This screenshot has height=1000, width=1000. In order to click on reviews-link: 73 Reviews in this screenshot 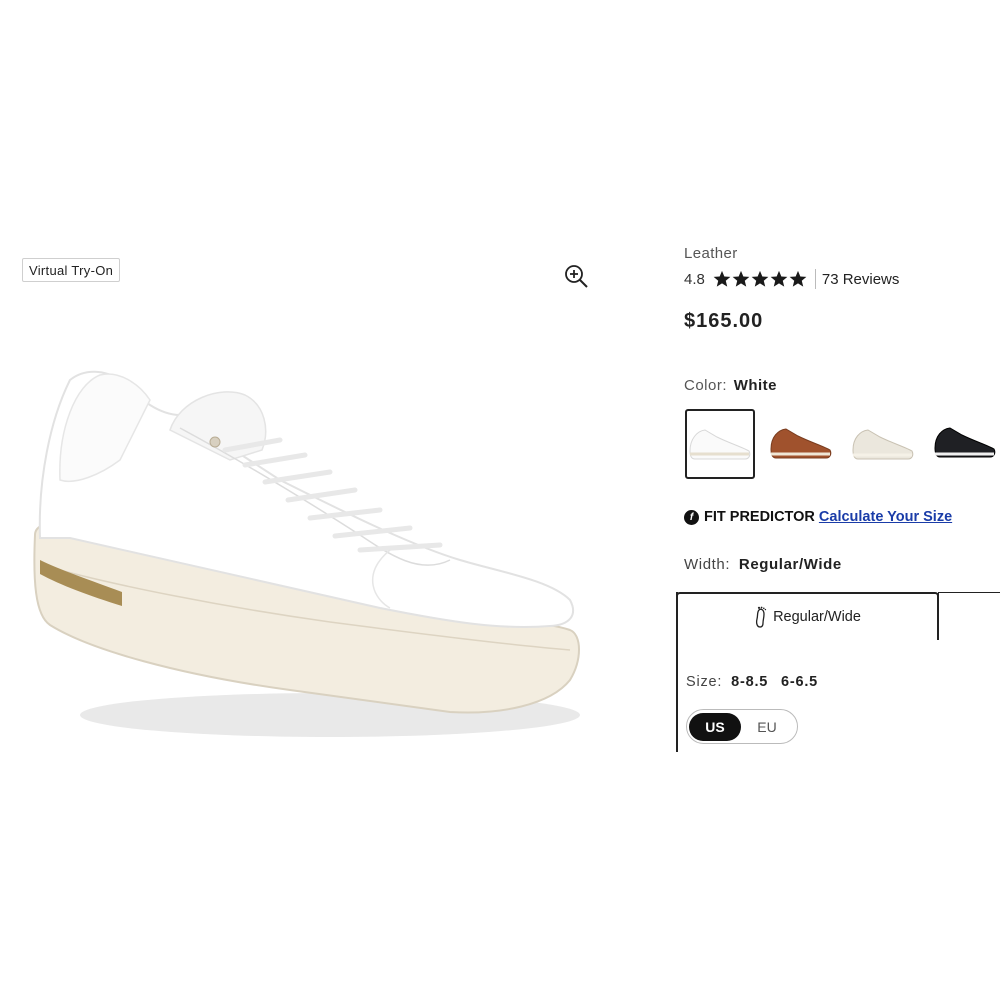, I will do `click(861, 279)`.